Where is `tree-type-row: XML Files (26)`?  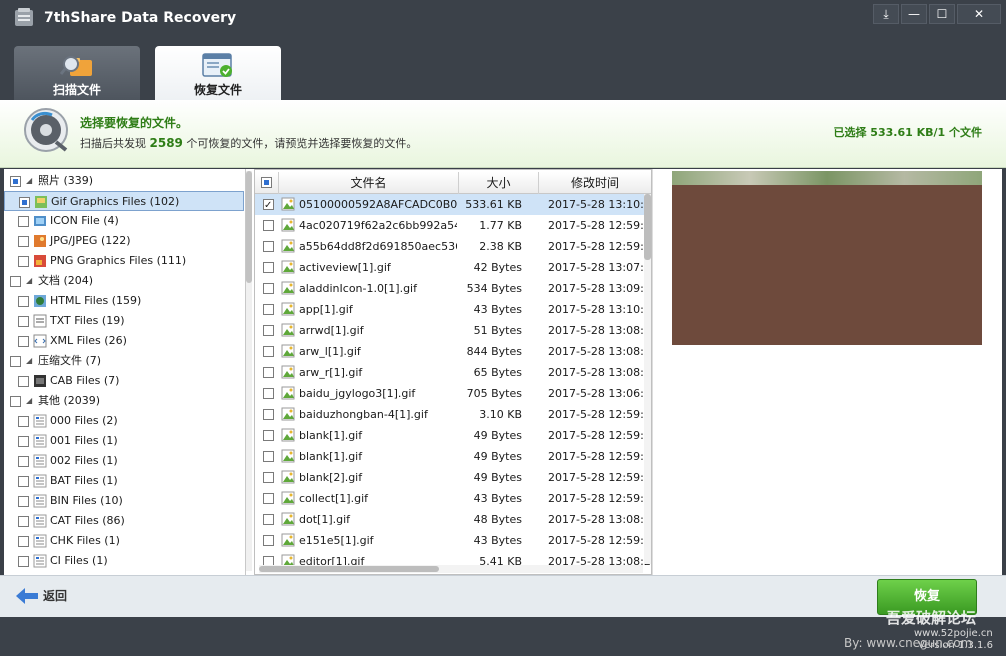 tree-type-row: XML Files (26) is located at coordinates (124, 341).